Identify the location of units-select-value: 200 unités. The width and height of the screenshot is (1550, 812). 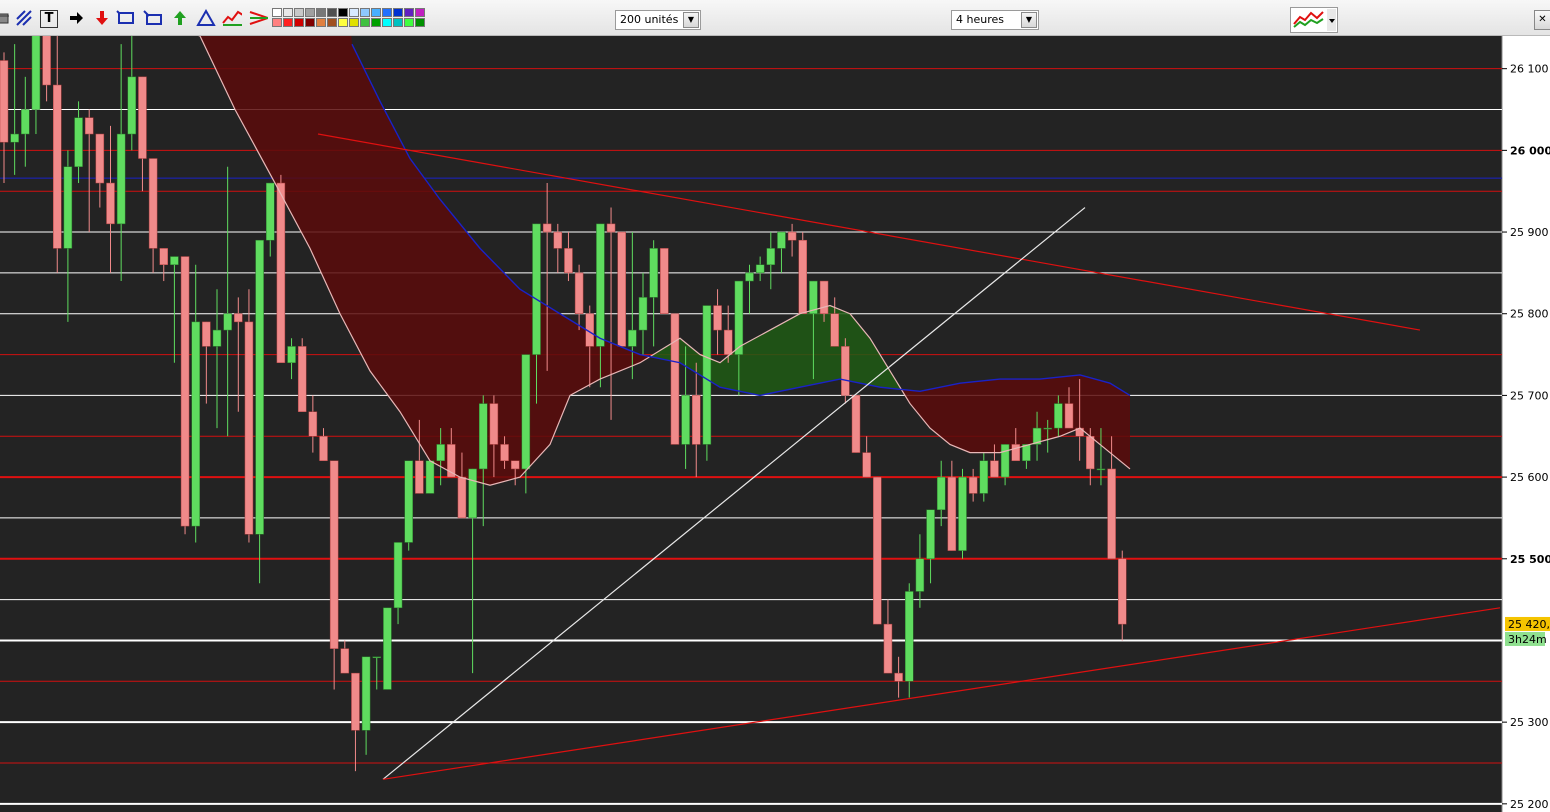
(649, 19).